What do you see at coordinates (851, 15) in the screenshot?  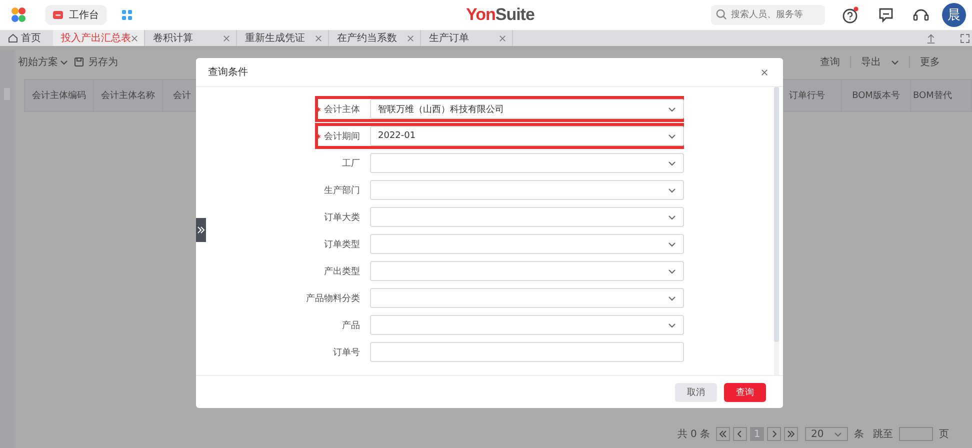 I see `help-icon` at bounding box center [851, 15].